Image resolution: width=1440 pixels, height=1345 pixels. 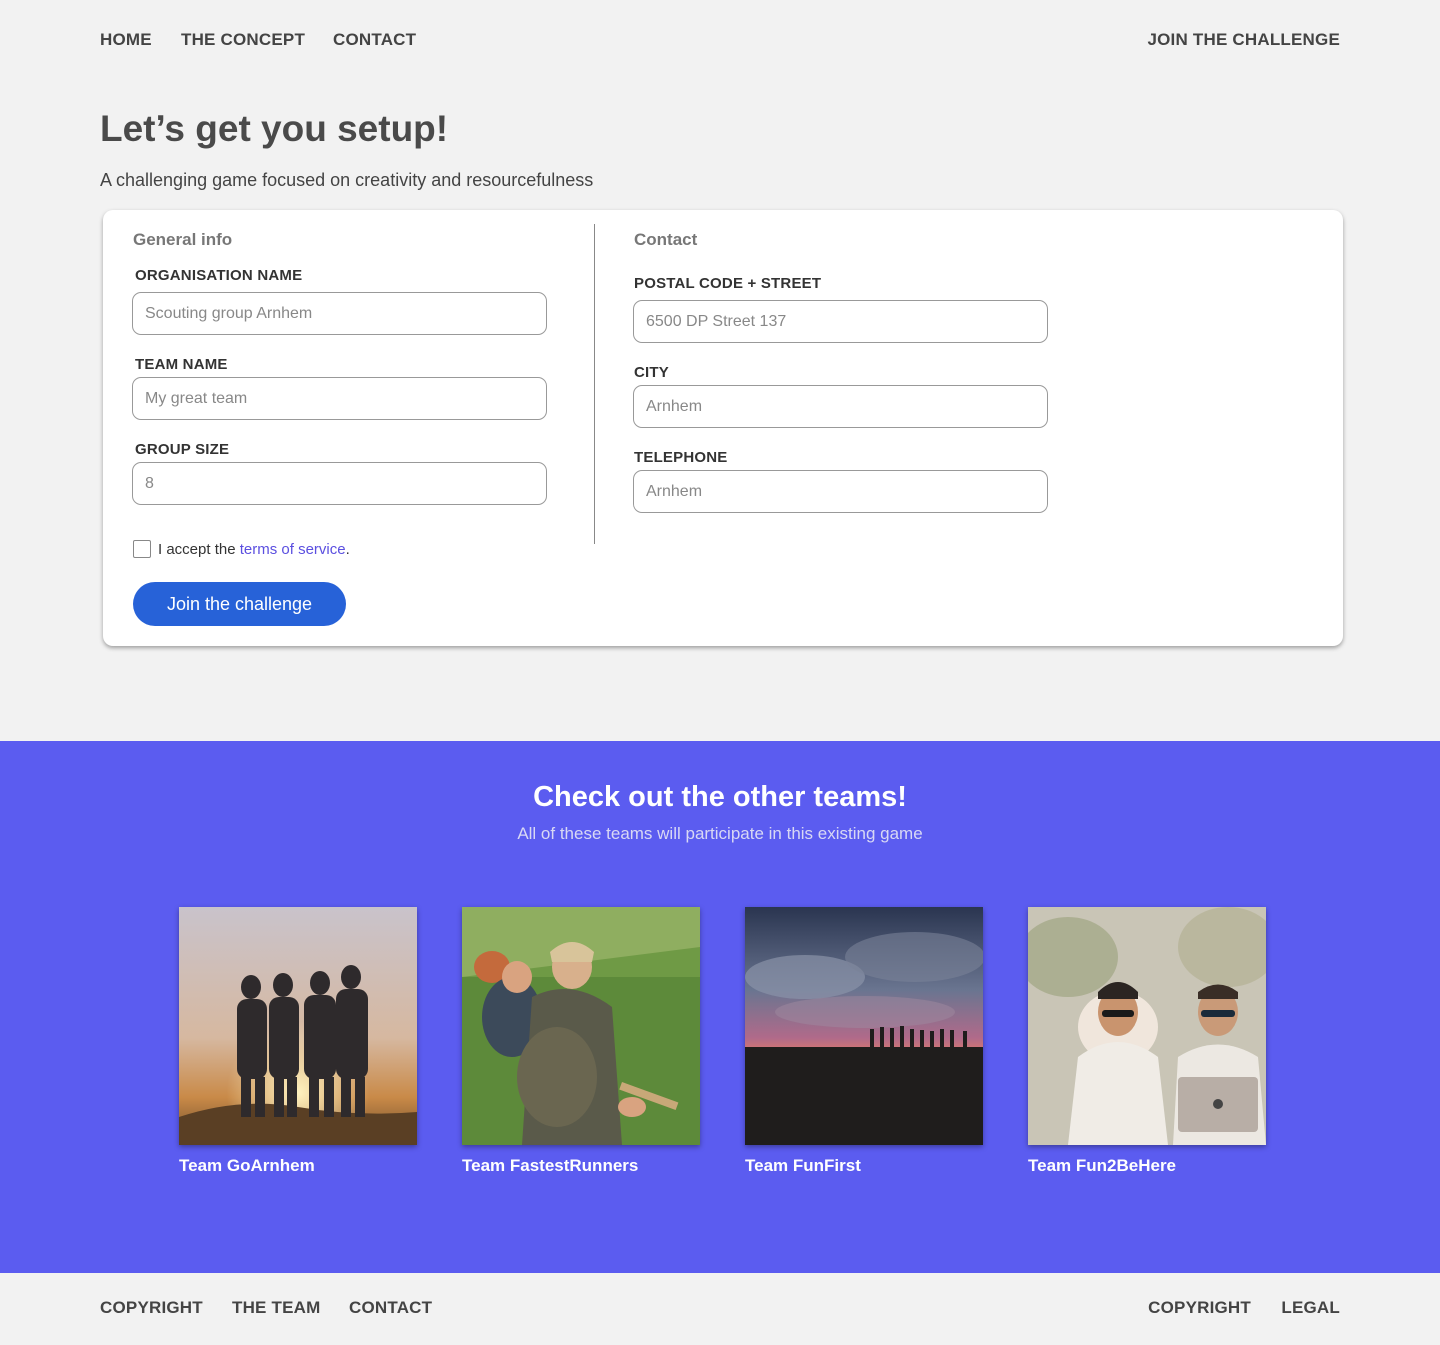 What do you see at coordinates (274, 128) in the screenshot?
I see `page-title: Let’s get you setup!` at bounding box center [274, 128].